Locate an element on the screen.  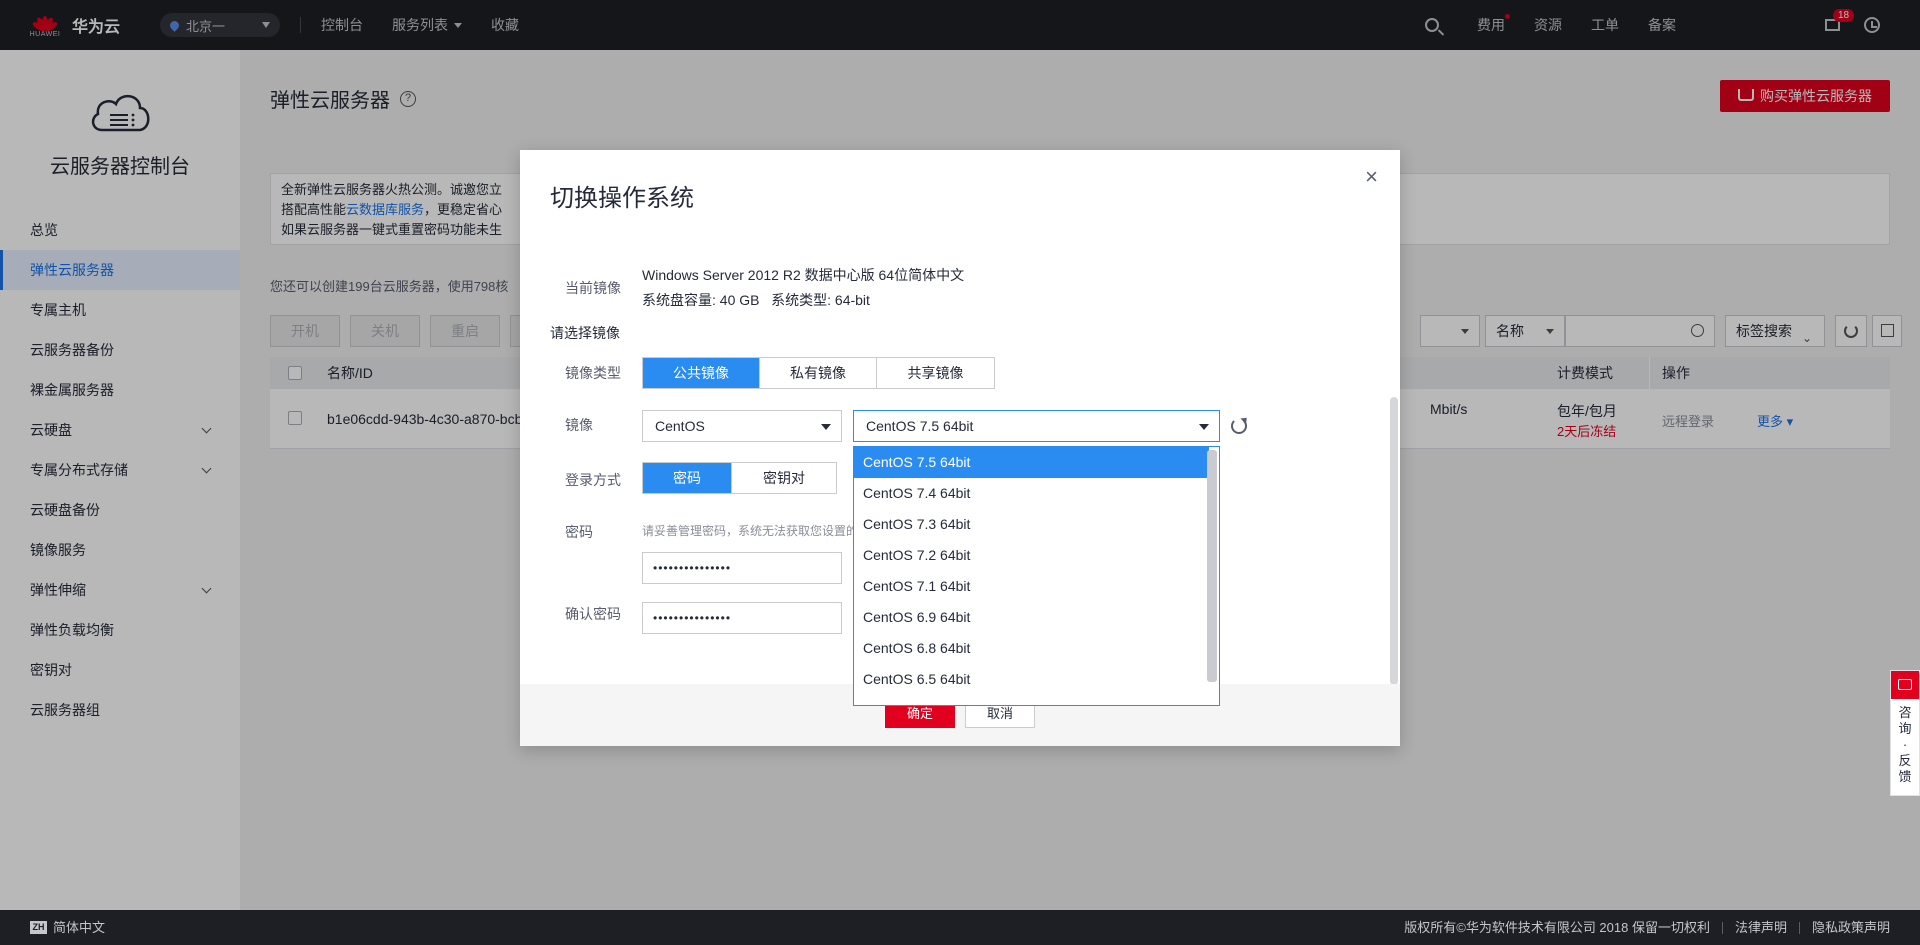
dialog-scrollbar is located at coordinates (1394, 541).